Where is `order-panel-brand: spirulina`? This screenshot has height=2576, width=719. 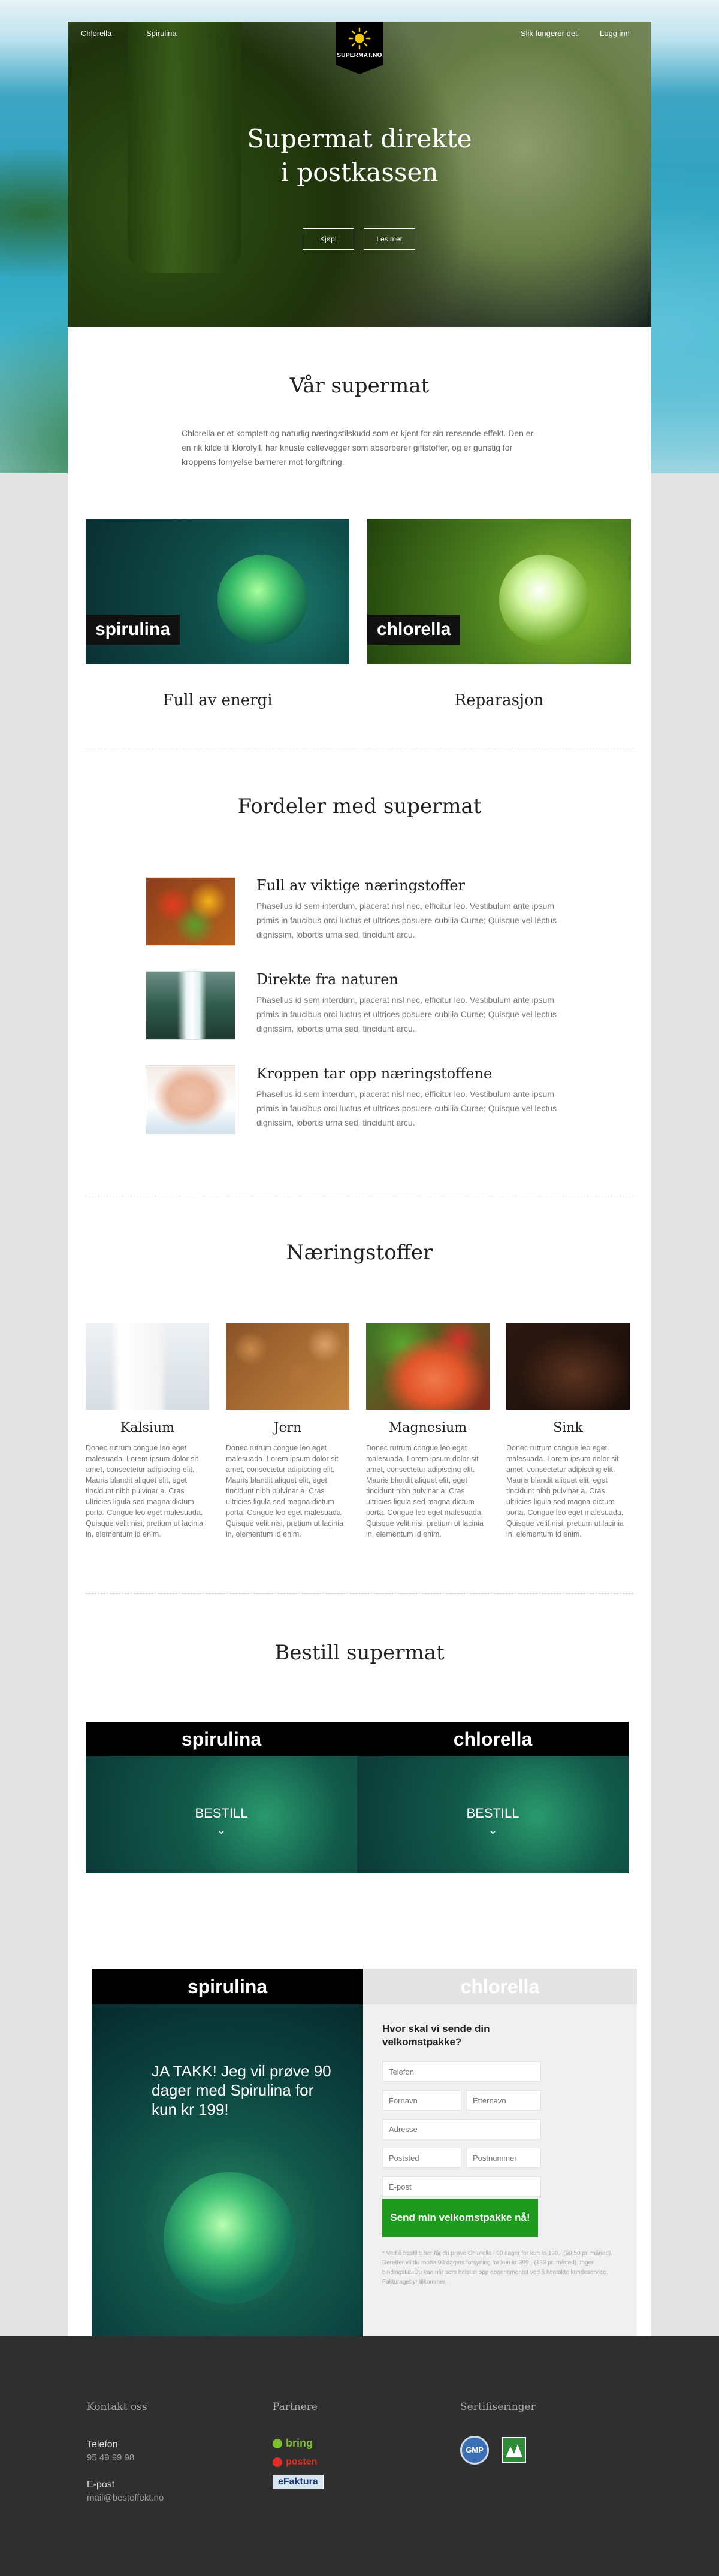 order-panel-brand: spirulina is located at coordinates (221, 1739).